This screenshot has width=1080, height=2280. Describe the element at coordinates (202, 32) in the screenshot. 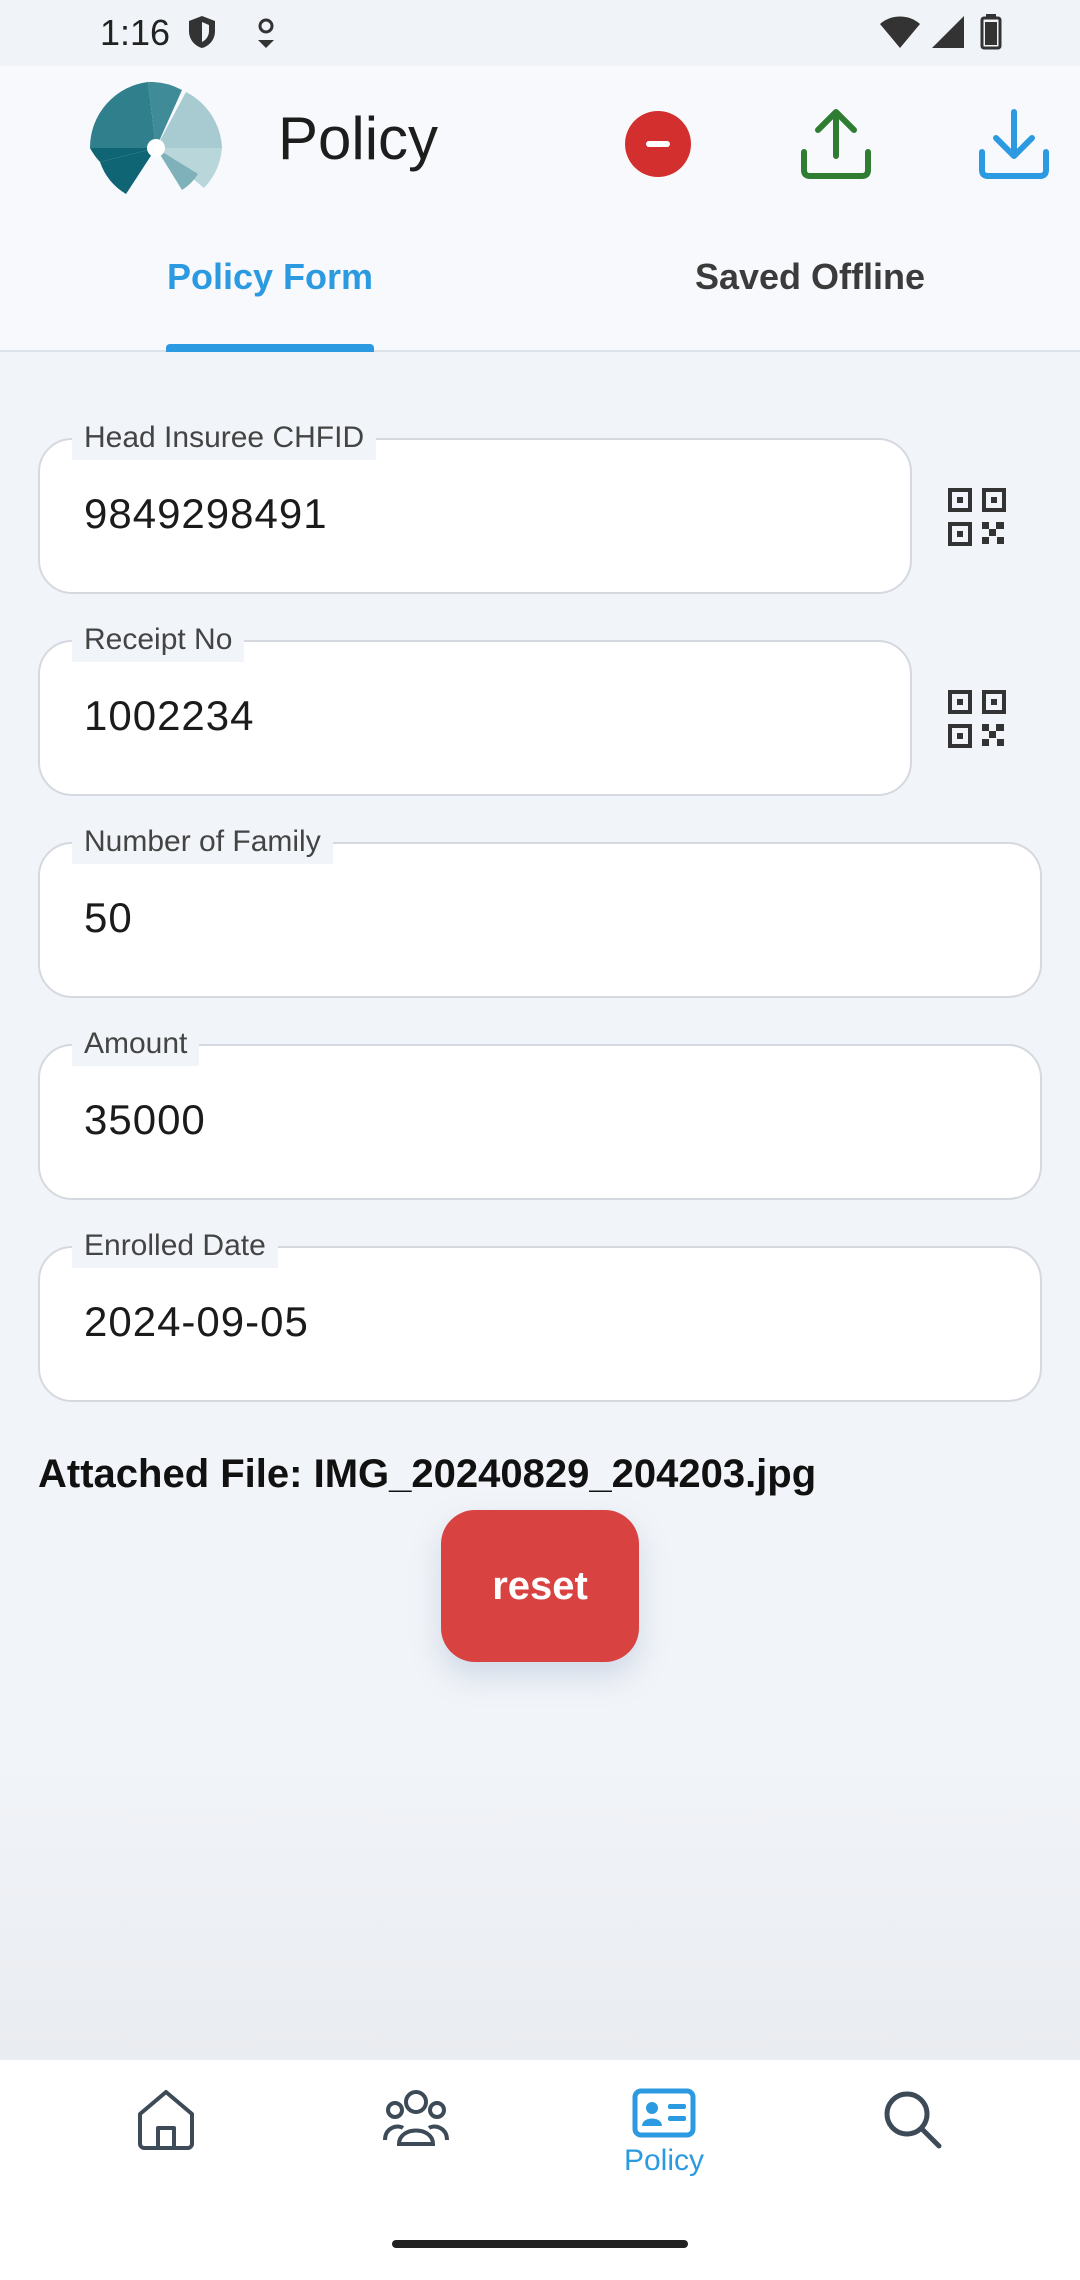

I see `shield-icon` at that location.